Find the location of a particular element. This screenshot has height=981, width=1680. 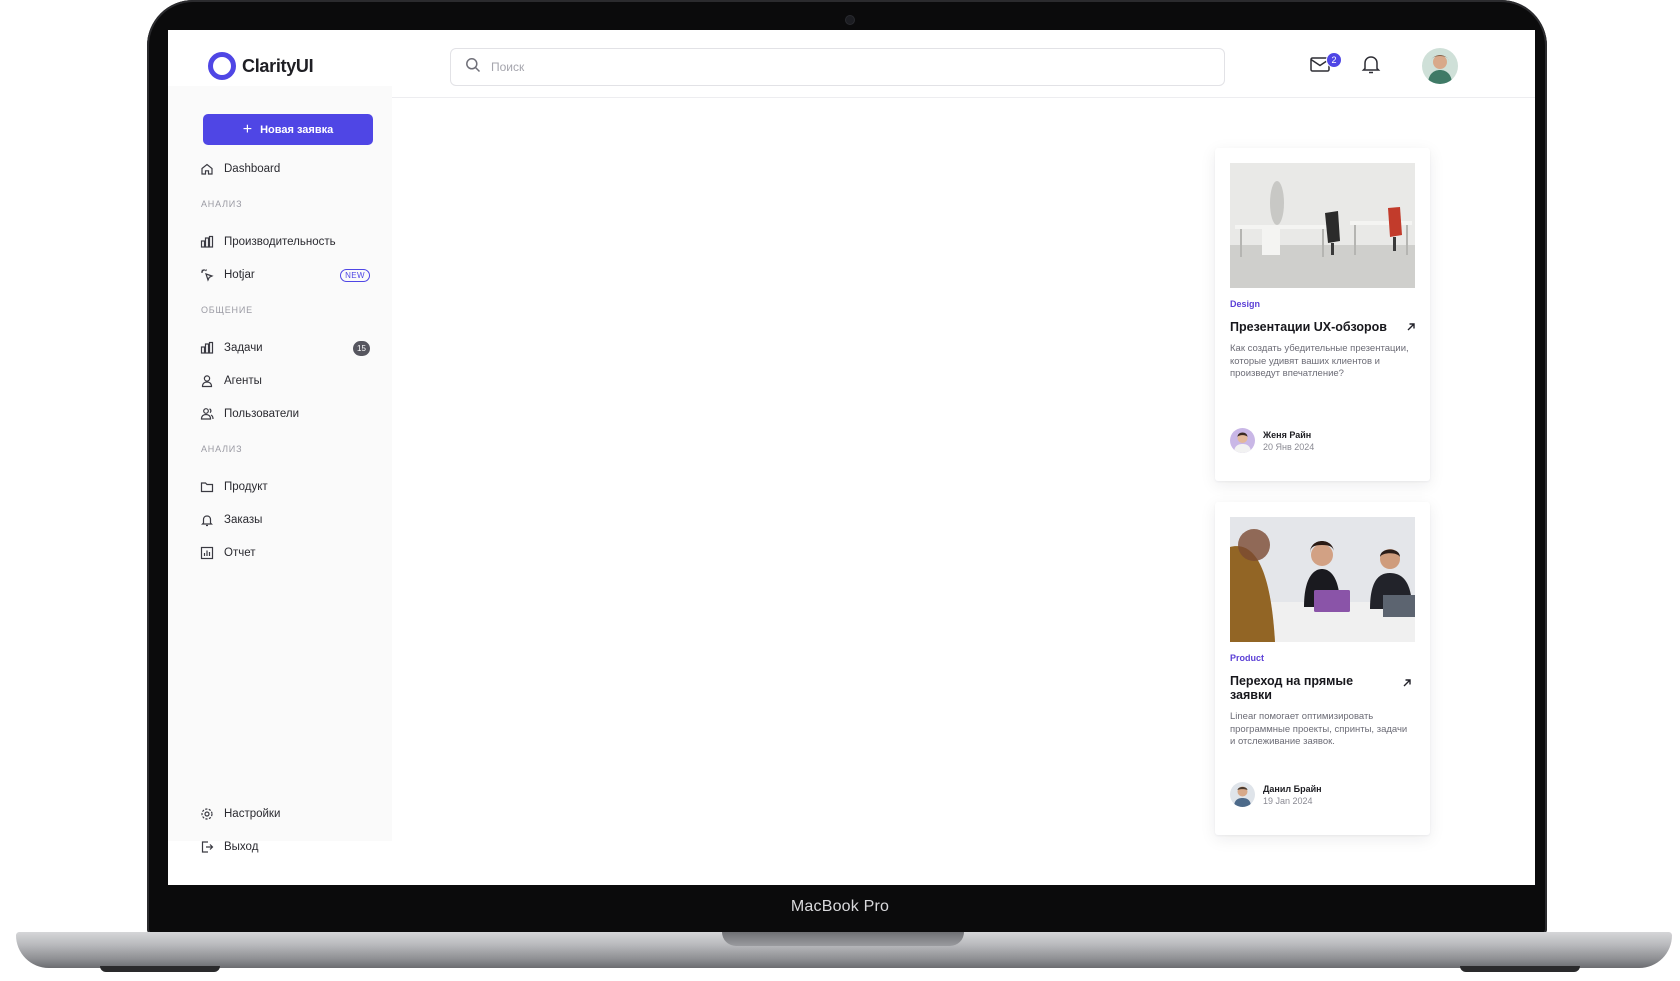

sidebar-item-logout: Выход is located at coordinates (285, 847).